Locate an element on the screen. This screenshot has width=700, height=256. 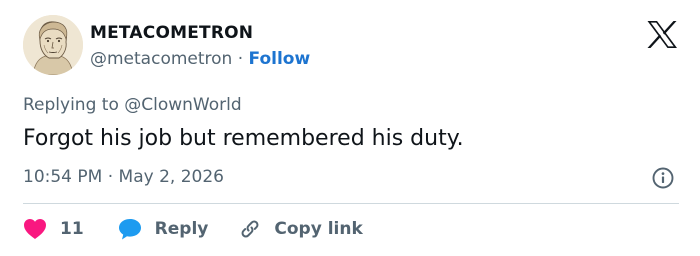
timestamp: 10:54 PM · May 2, 2026 is located at coordinates (123, 177).